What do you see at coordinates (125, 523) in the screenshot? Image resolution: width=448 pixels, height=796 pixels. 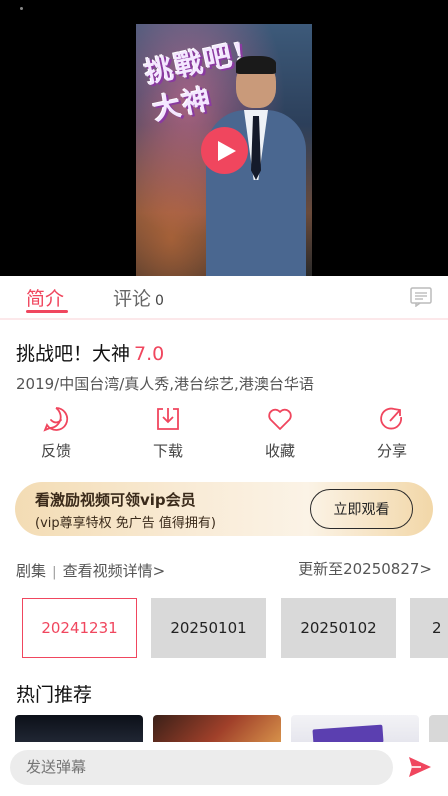 I see `vip-subtitle: (vip尊享特权 免广告 值得拥有)` at bounding box center [125, 523].